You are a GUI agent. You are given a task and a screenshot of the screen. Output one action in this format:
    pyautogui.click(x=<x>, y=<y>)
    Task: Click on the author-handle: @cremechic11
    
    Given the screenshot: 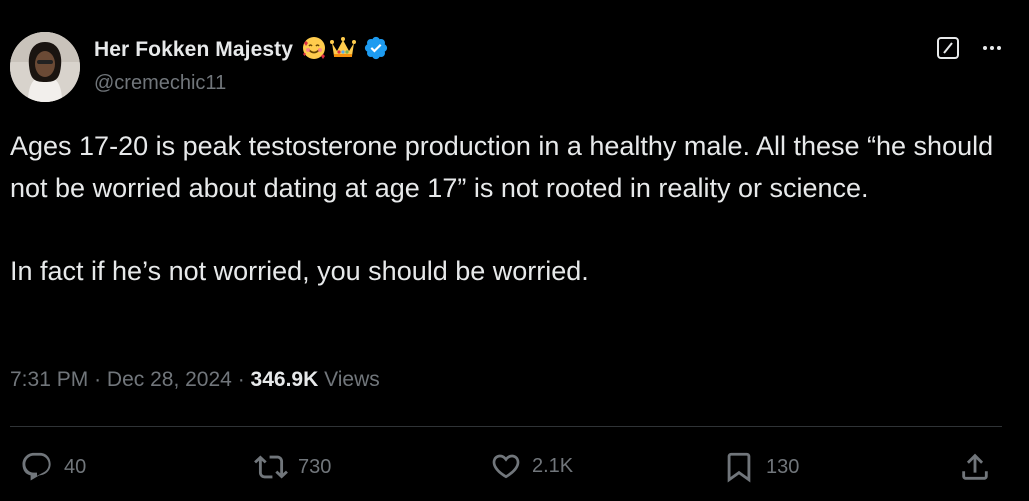 What is the action you would take?
    pyautogui.click(x=160, y=83)
    